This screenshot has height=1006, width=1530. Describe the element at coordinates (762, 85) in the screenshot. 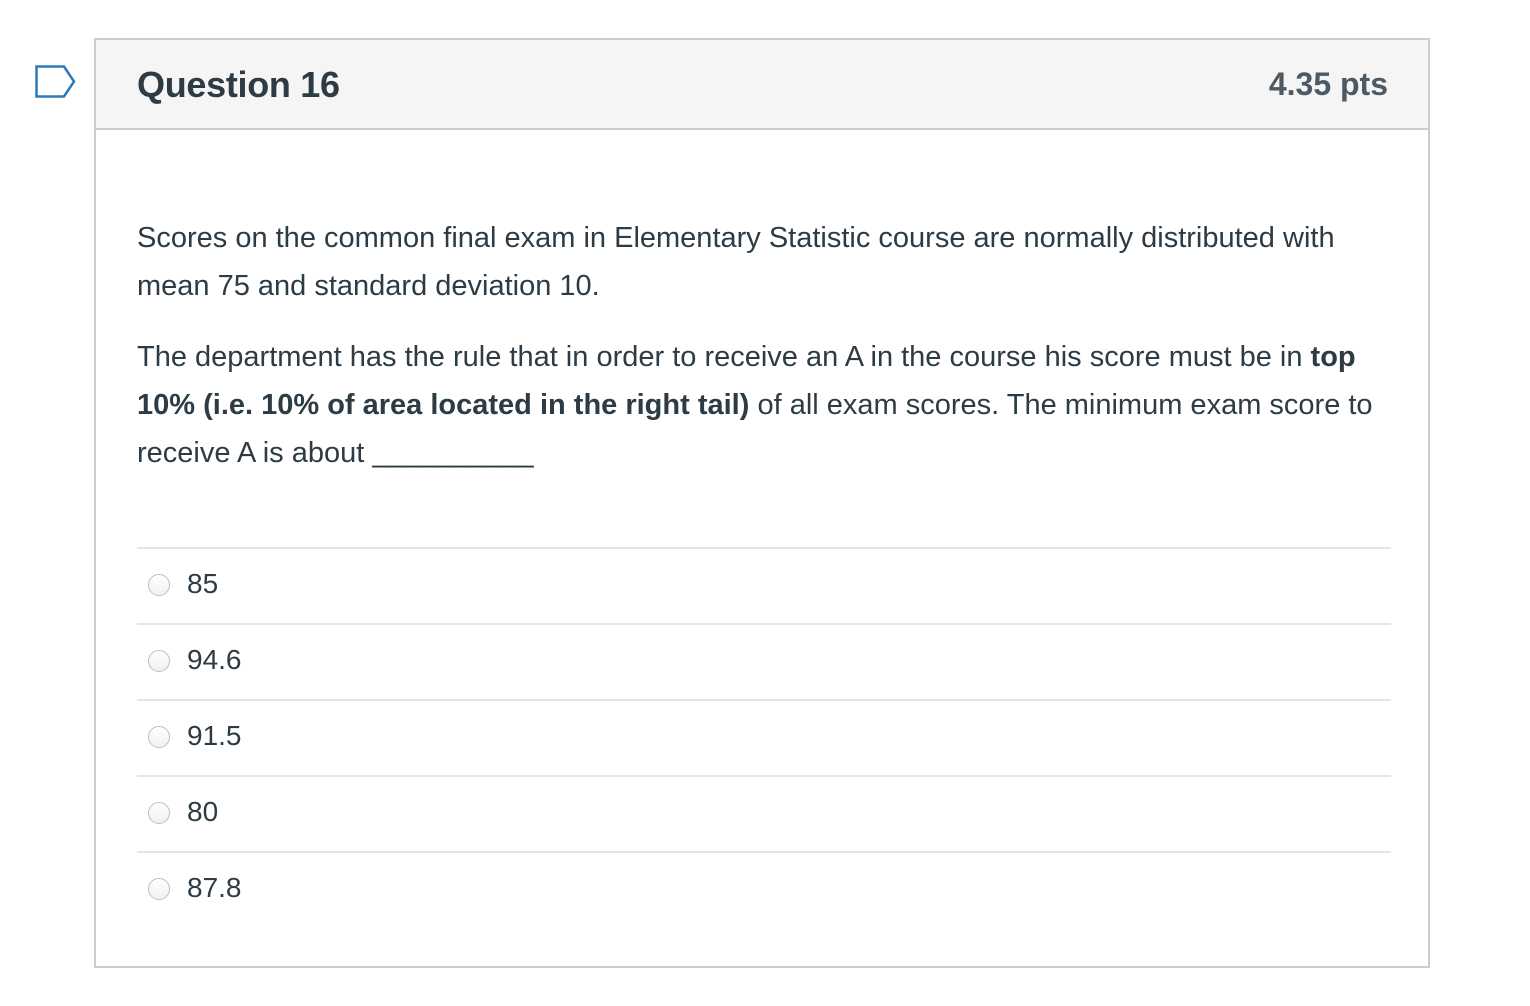

I see `question-header: Question 16 4.35 pts` at that location.